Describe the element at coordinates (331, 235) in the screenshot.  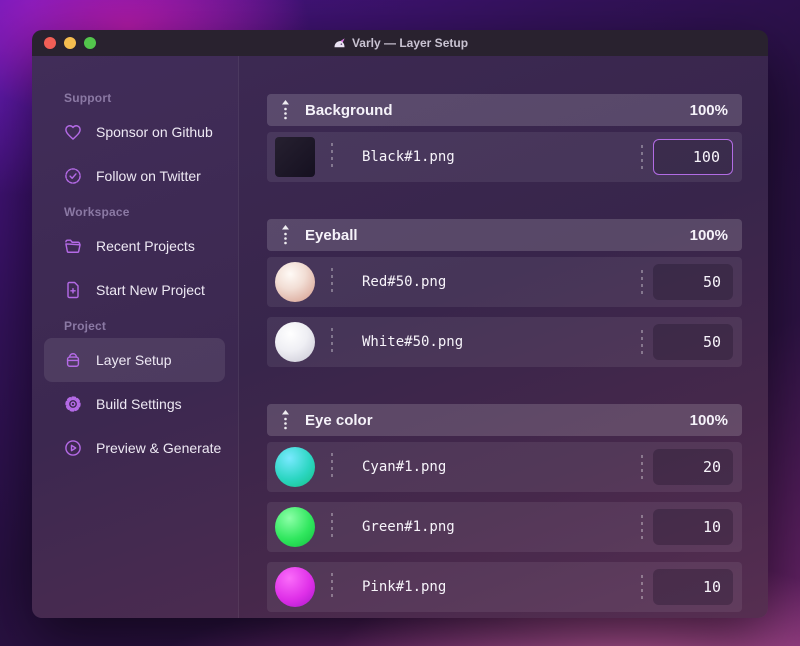
I see `layer-group-name: Eyeball` at that location.